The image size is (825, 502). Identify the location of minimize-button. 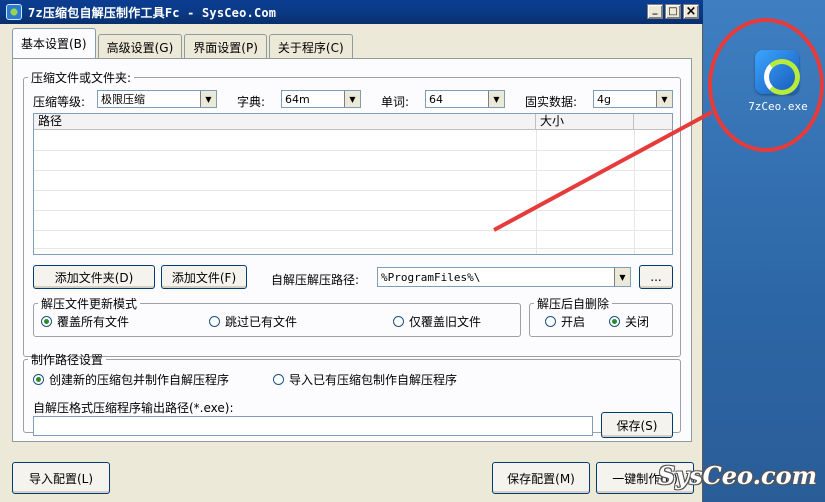
(655, 10).